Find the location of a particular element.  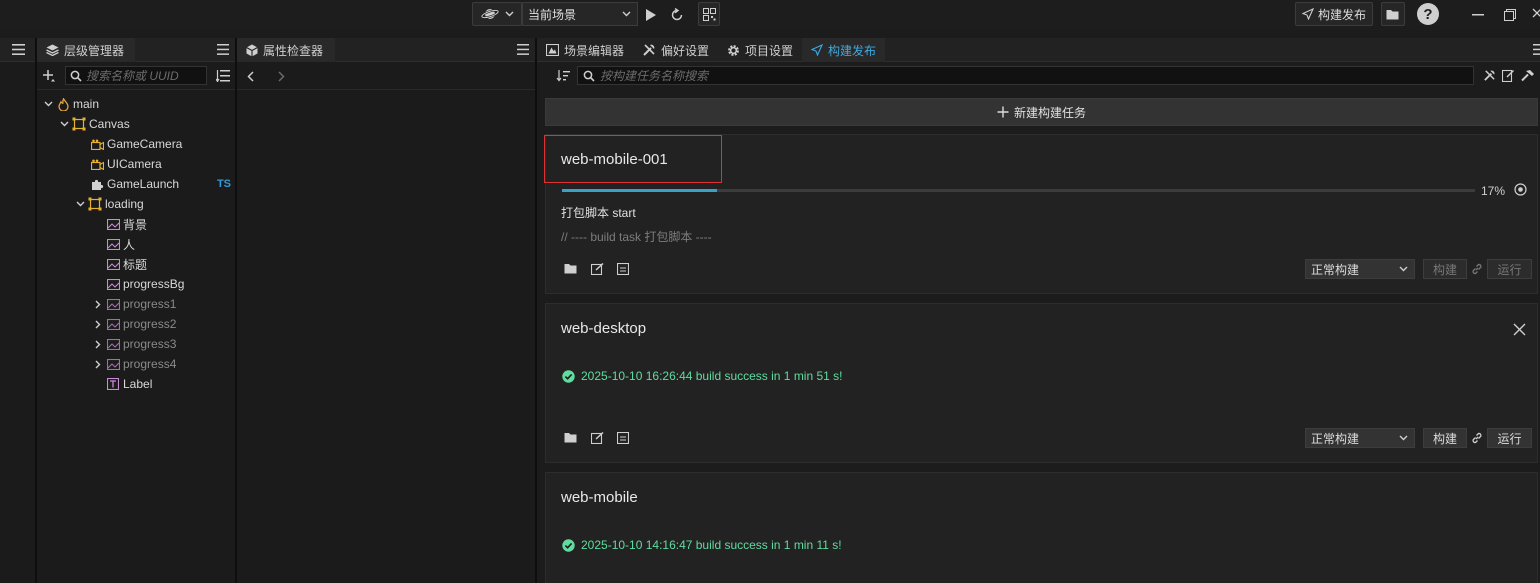

new-build-task-button: 新建构建任务 is located at coordinates (1041, 112).